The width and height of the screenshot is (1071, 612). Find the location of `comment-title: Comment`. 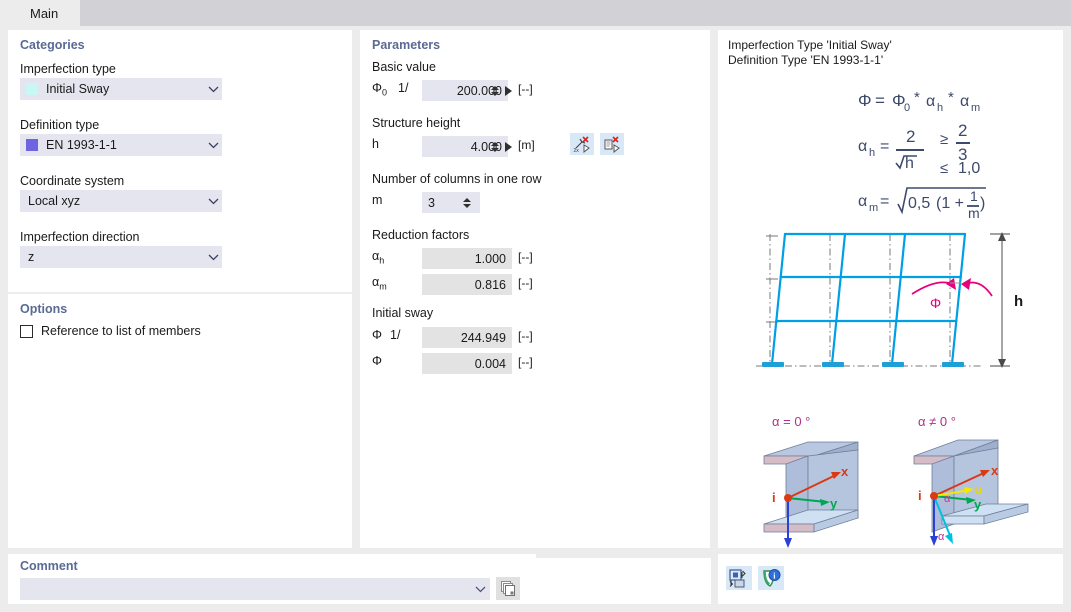

comment-title: Comment is located at coordinates (49, 566).